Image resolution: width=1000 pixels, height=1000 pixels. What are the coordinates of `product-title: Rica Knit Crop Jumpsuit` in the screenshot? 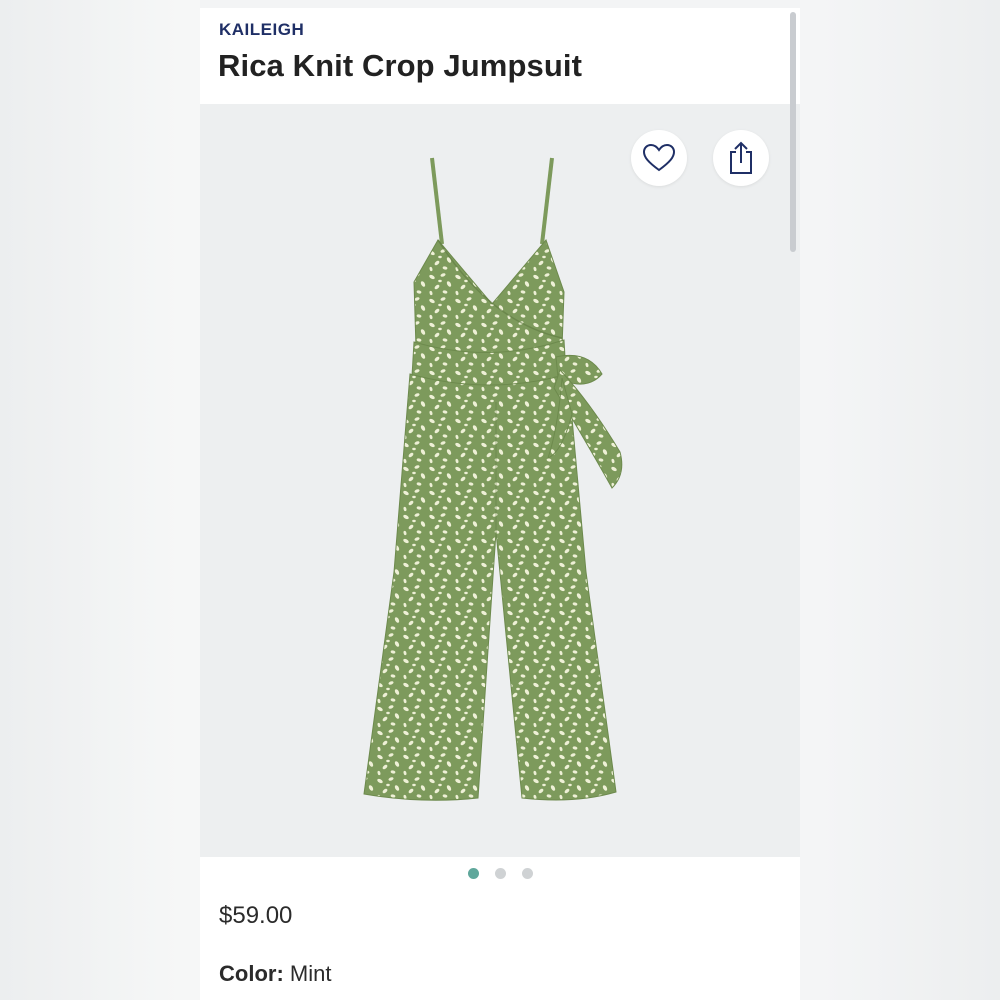 It's located at (400, 65).